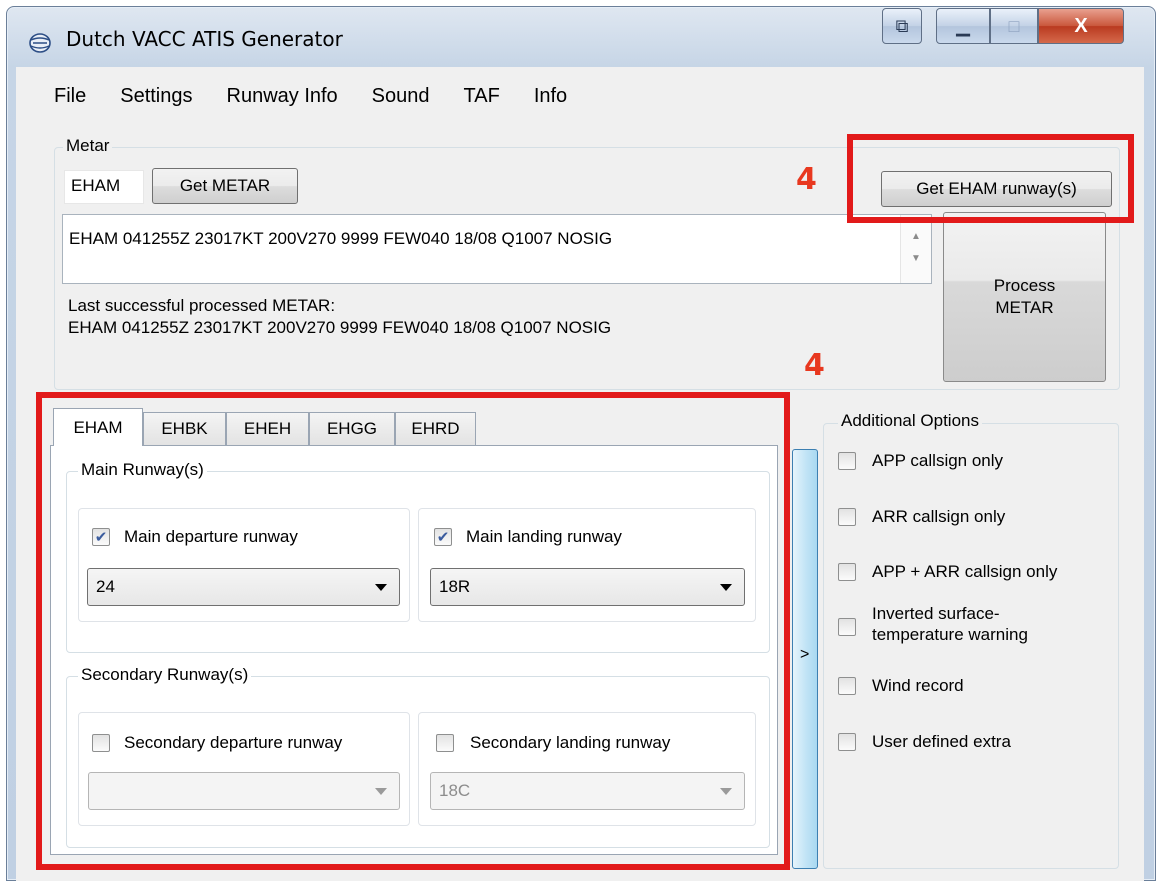 This screenshot has height=881, width=1158. I want to click on app-arr-callsign-checkbox, so click(847, 572).